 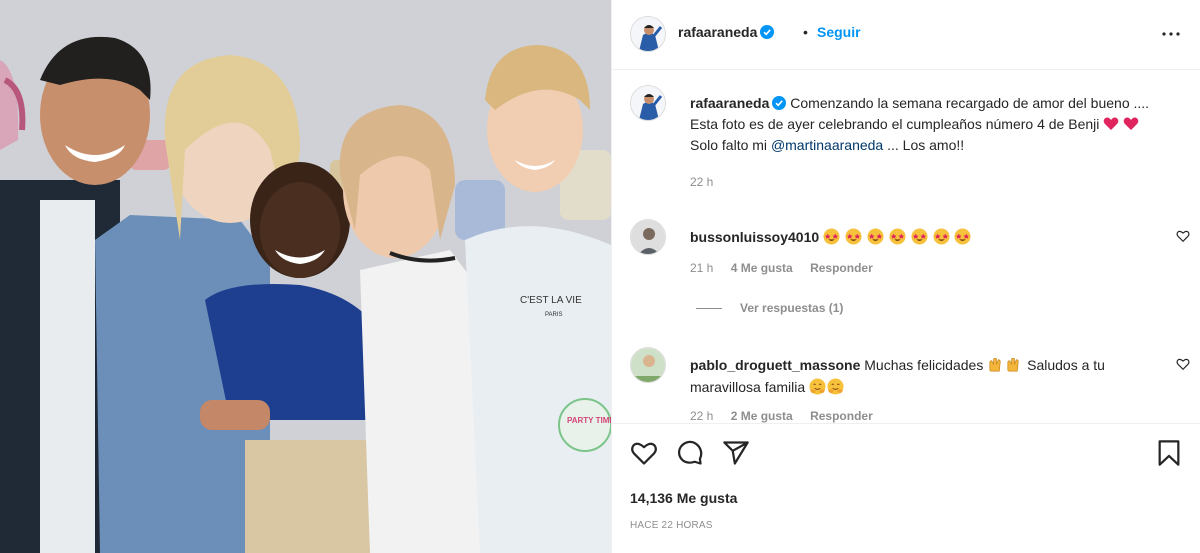 I want to click on comment-likes: 2 Me gusta, so click(x=762, y=416).